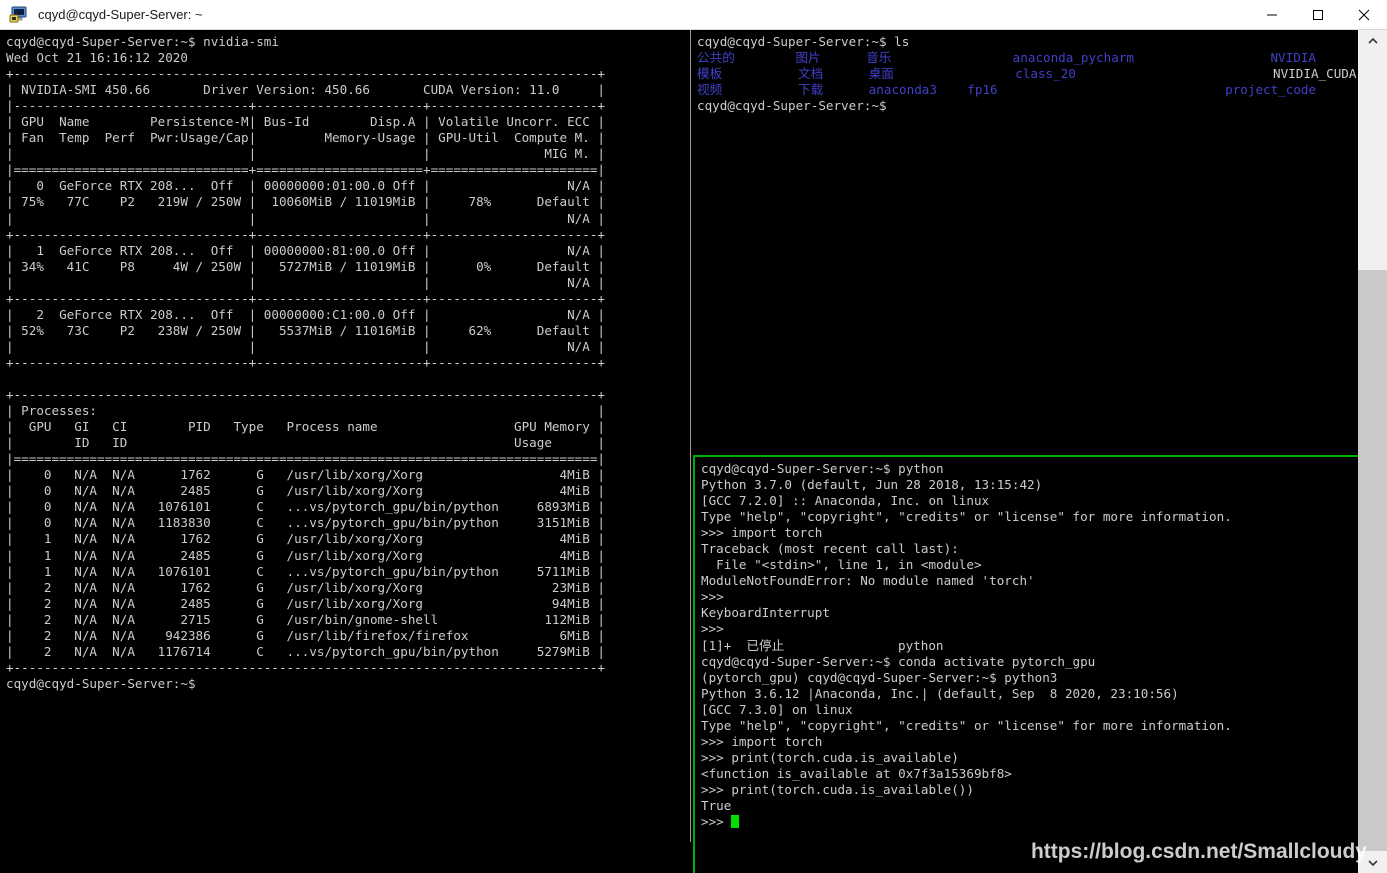  What do you see at coordinates (982, 90) in the screenshot?
I see `ls-entry: fp16` at bounding box center [982, 90].